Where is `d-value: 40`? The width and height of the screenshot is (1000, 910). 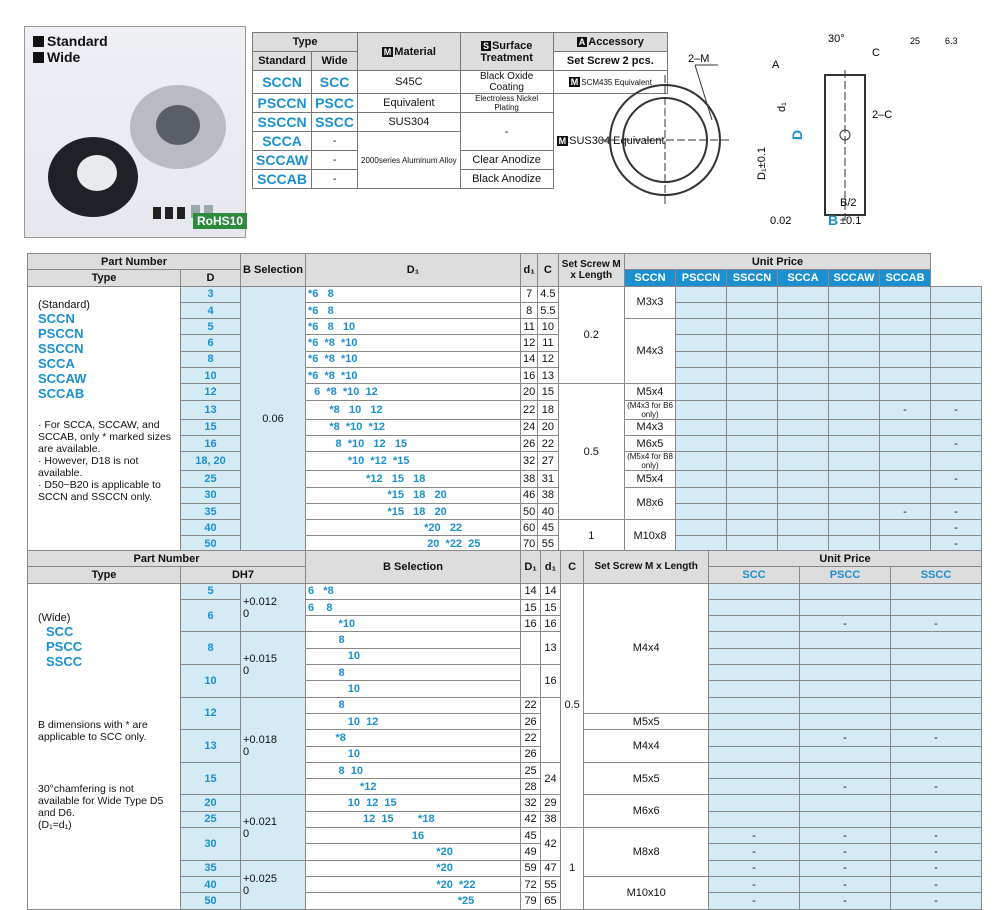
d-value: 40 is located at coordinates (210, 528).